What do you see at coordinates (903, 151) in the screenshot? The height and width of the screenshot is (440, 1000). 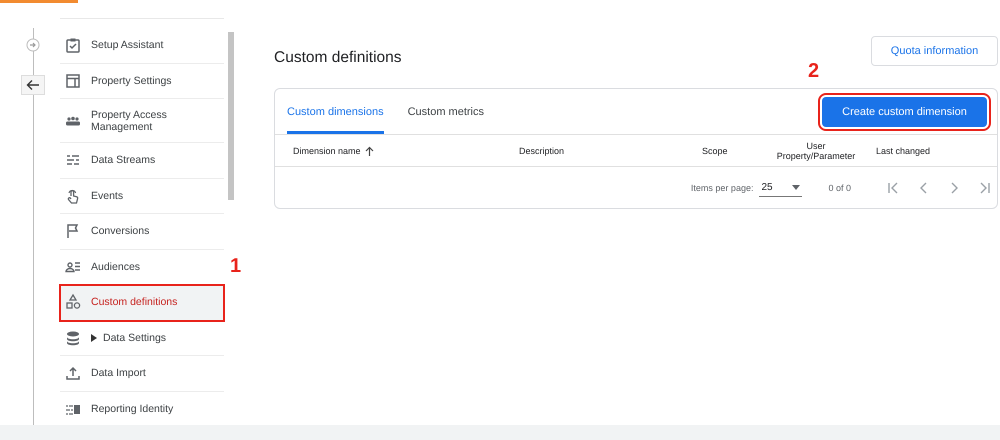 I see `column-header: Last changed` at bounding box center [903, 151].